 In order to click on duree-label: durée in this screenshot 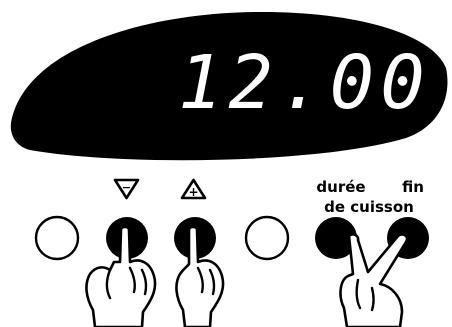, I will do `click(340, 187)`.